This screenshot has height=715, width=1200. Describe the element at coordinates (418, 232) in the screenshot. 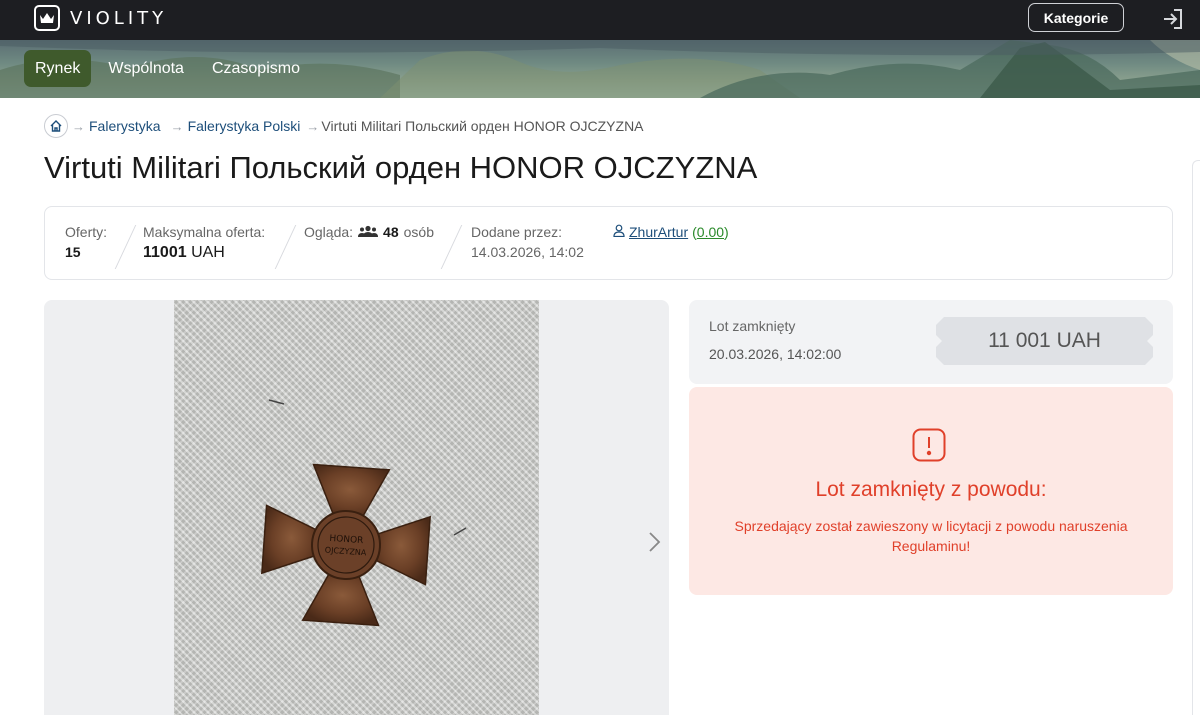

I see `watching-unit: osób` at that location.